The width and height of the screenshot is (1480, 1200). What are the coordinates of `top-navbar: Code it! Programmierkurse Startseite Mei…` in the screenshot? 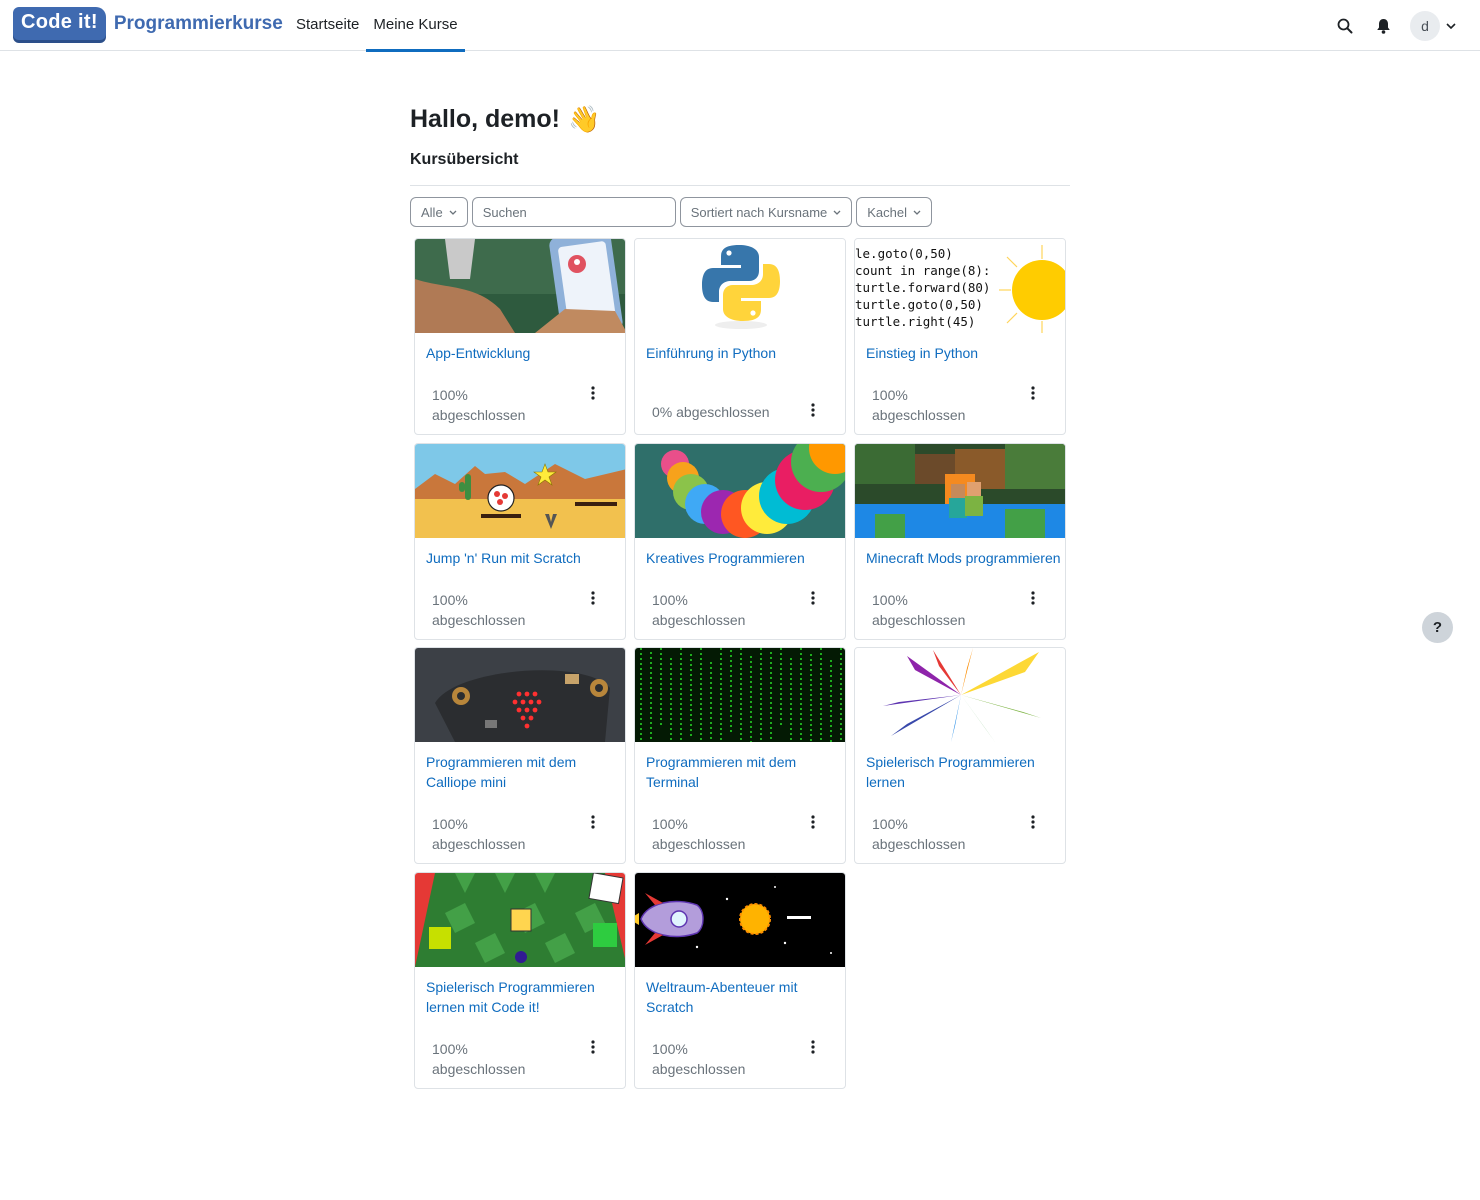 It's located at (740, 26).